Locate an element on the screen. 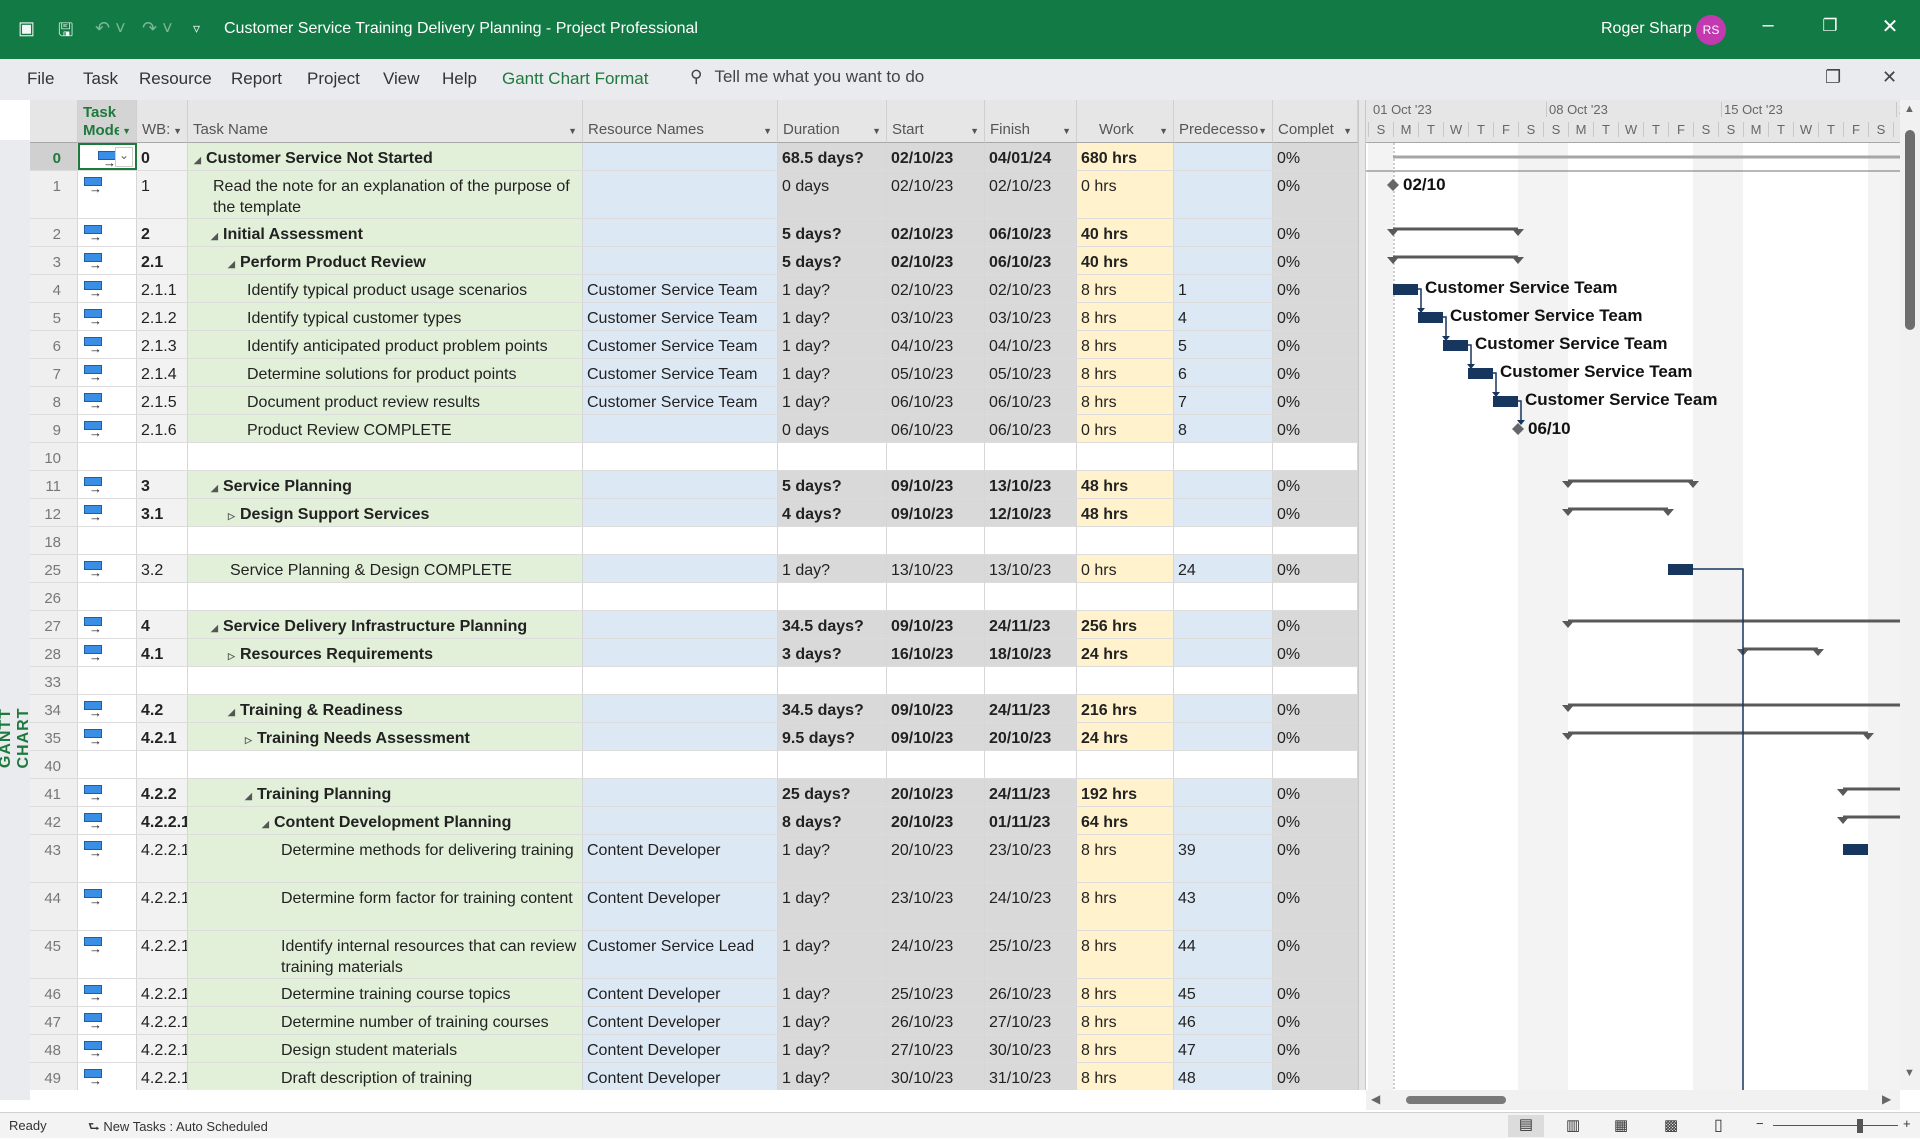 The height and width of the screenshot is (1140, 1920). ribbon-restore-icon: ❐ is located at coordinates (1833, 77).